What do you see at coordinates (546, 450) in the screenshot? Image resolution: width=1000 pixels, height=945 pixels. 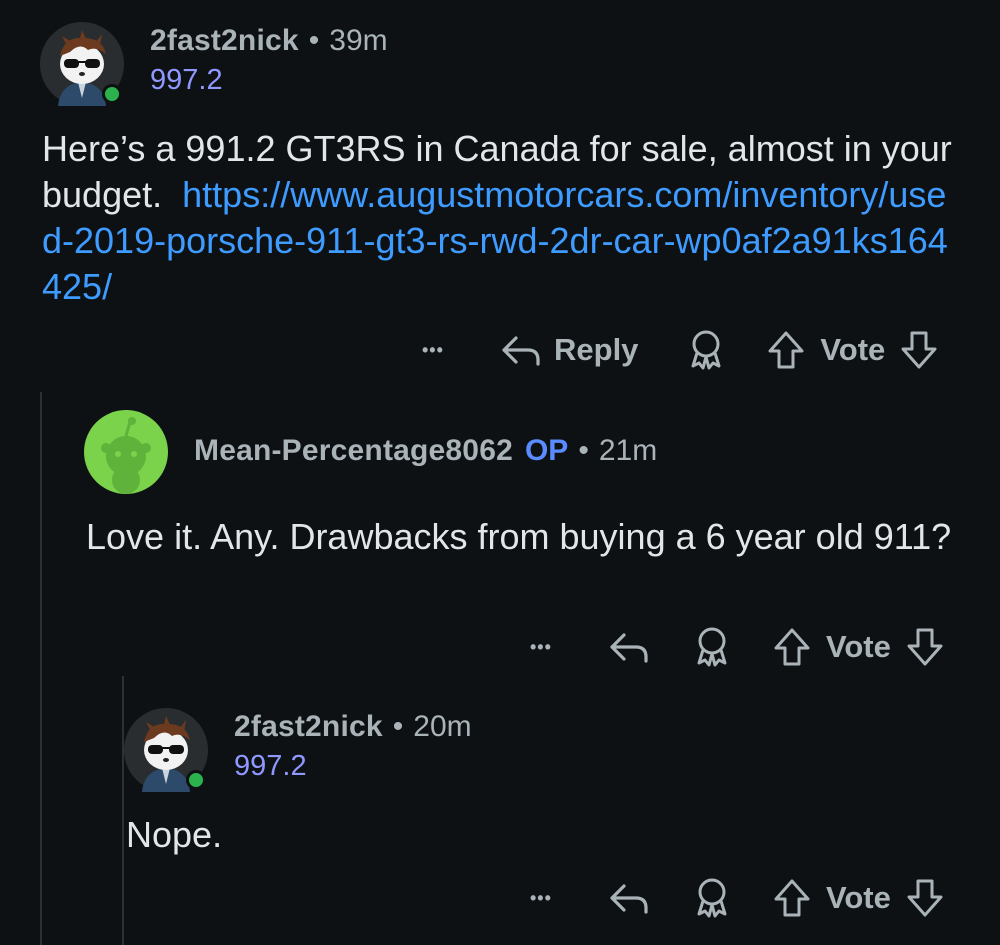 I see `op-badge: OP` at bounding box center [546, 450].